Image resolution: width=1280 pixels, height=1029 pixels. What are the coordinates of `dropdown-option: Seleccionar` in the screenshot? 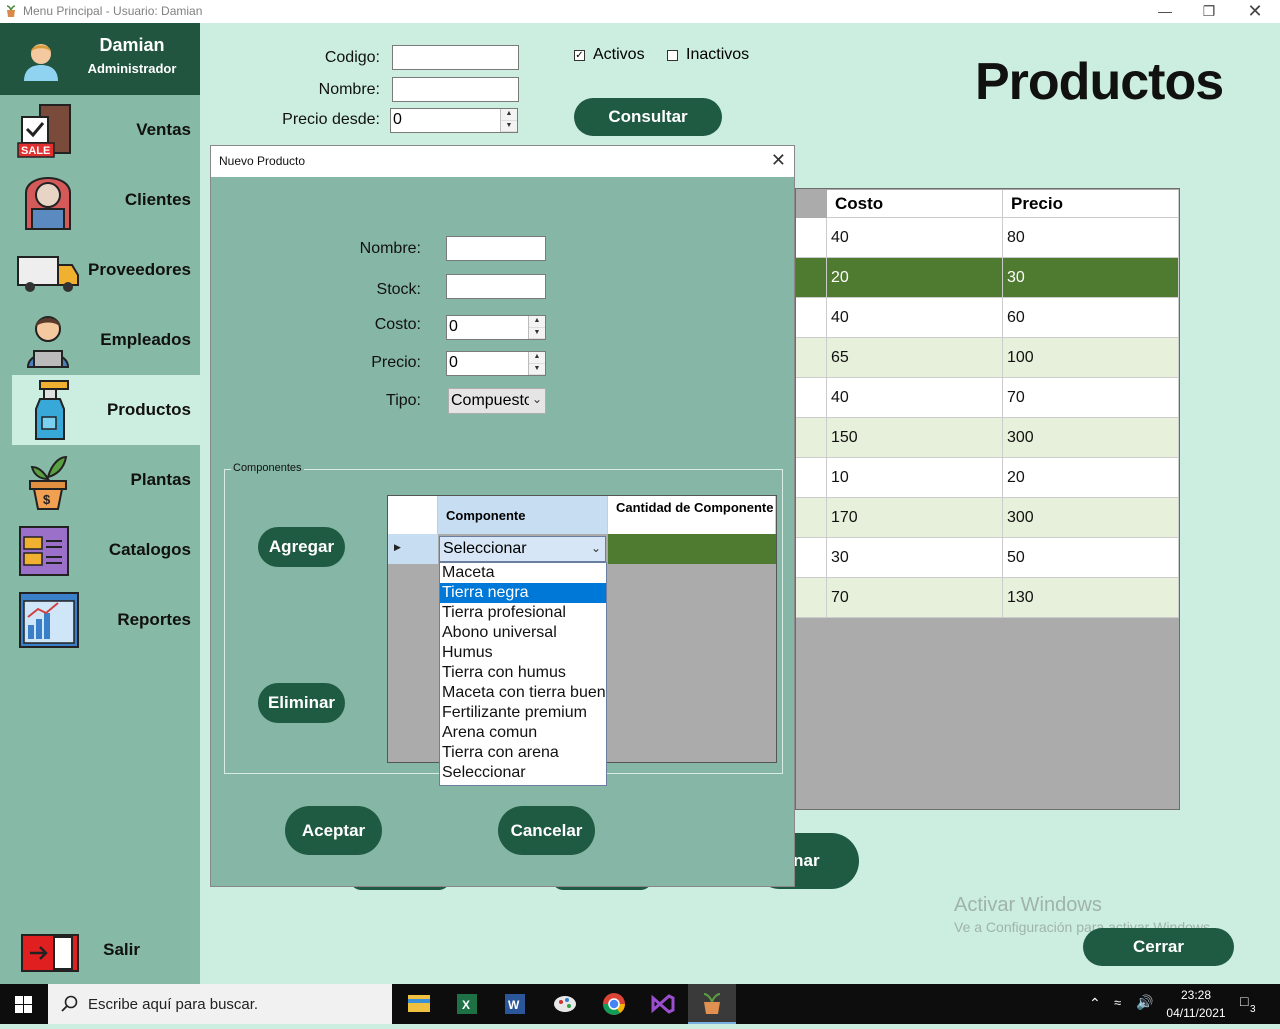 It's located at (523, 773).